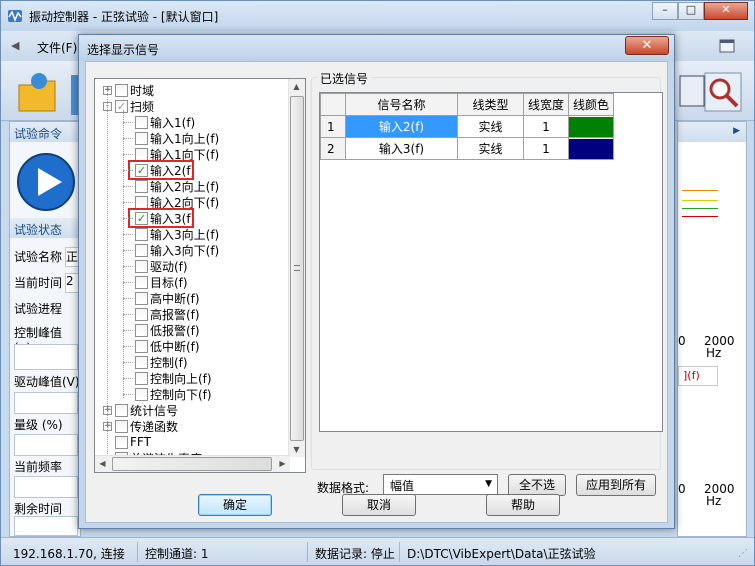 Image resolution: width=755 pixels, height=566 pixels. I want to click on tree-item-label: 扫频, so click(142, 106).